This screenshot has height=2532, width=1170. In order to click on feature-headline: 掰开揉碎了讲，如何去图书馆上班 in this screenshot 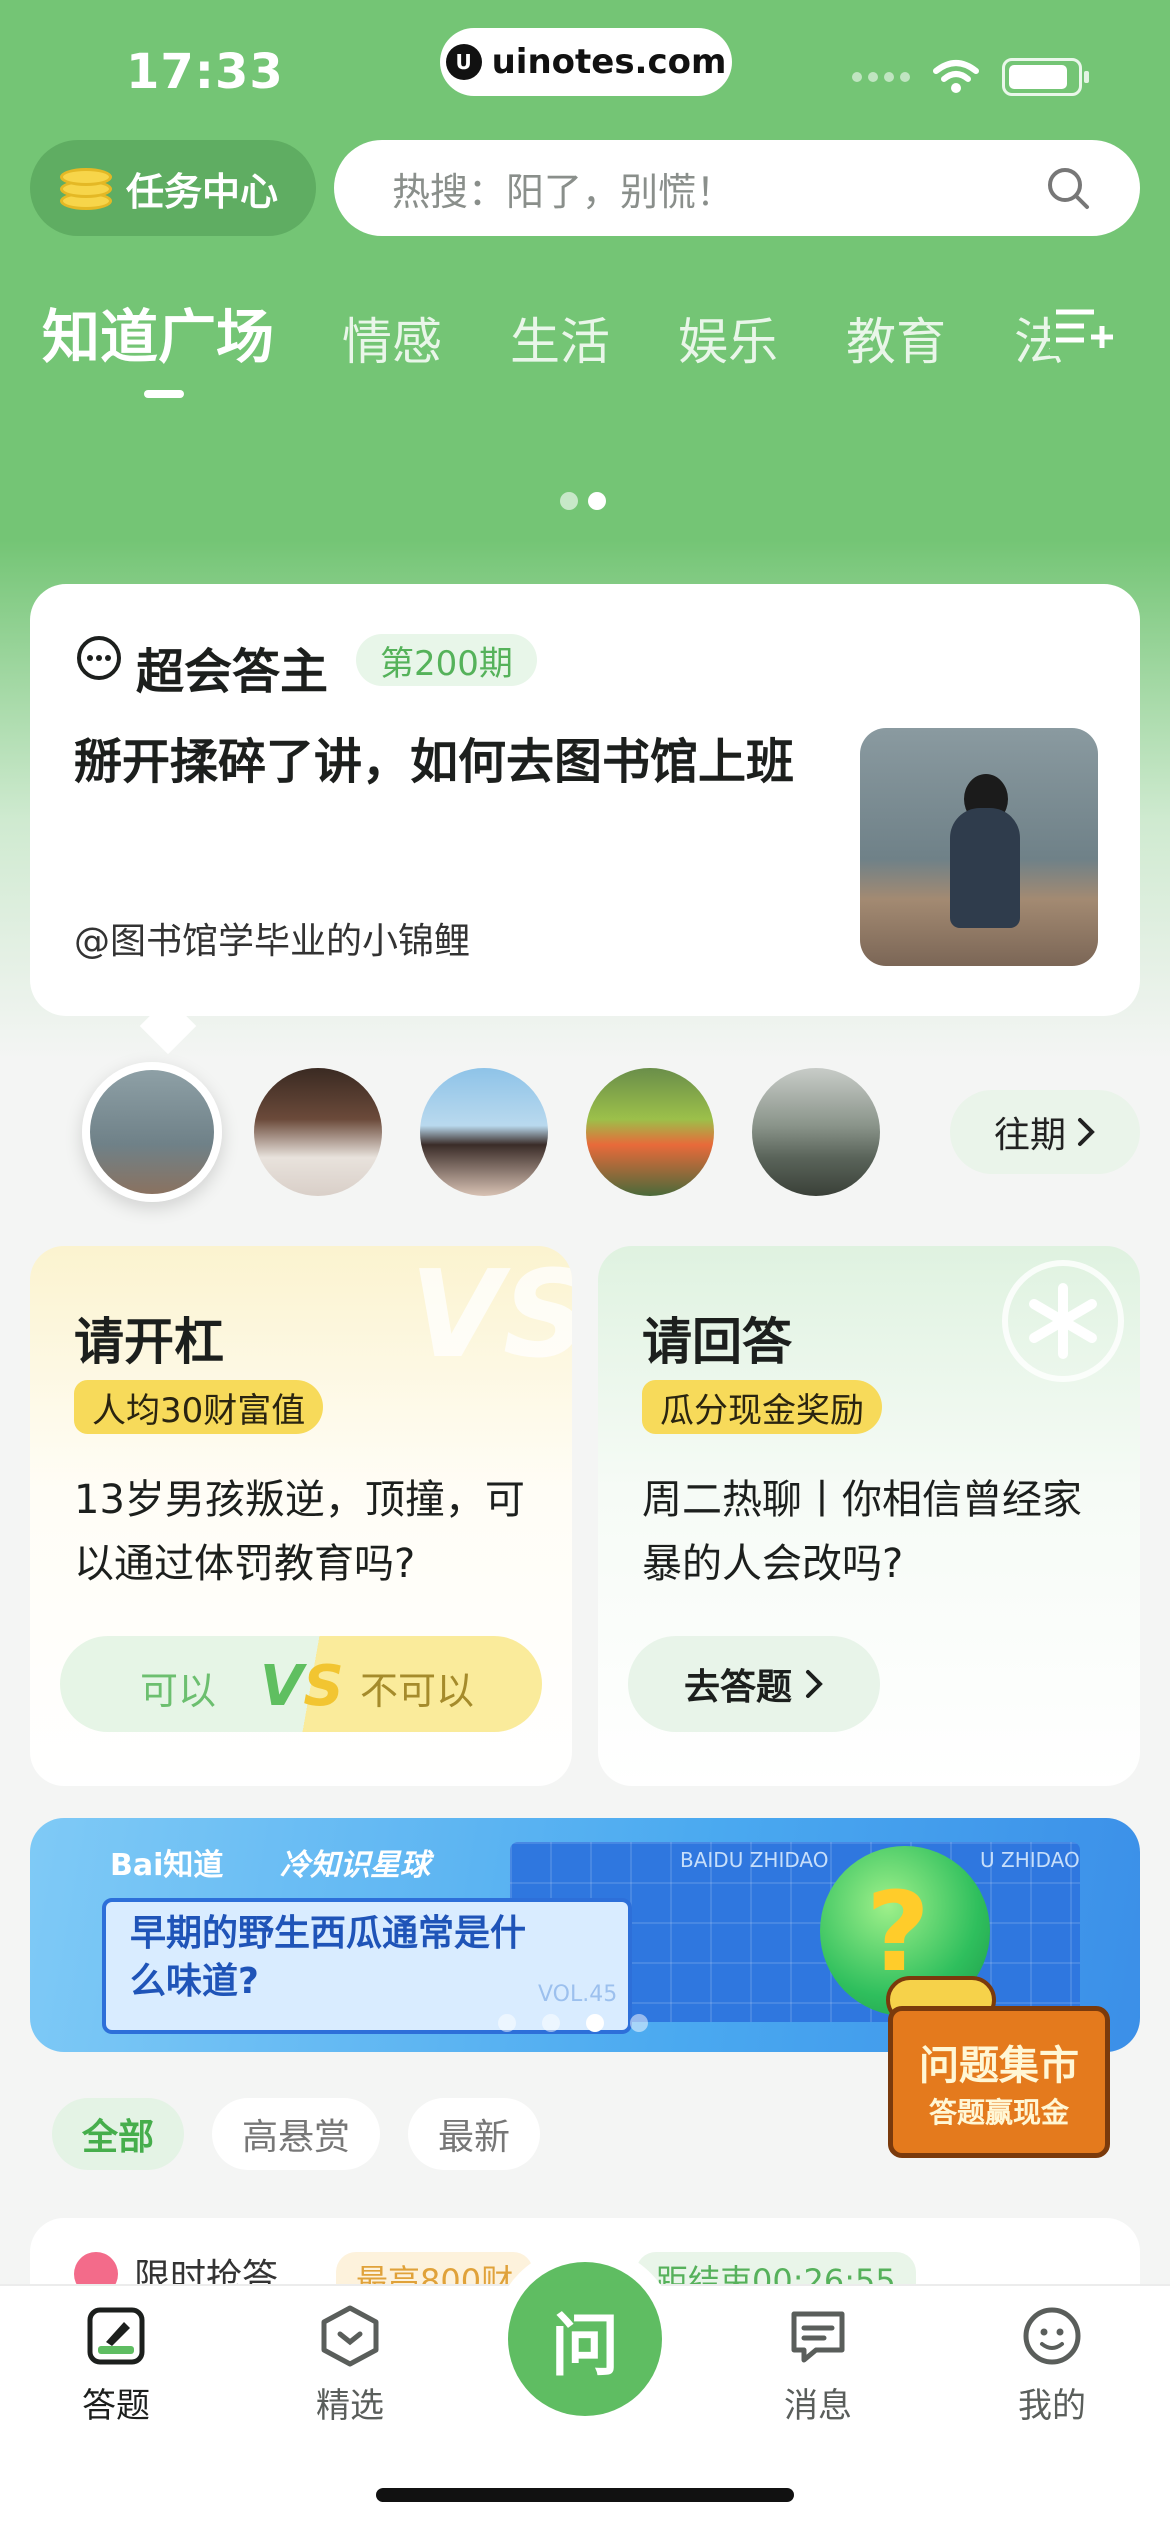, I will do `click(464, 762)`.